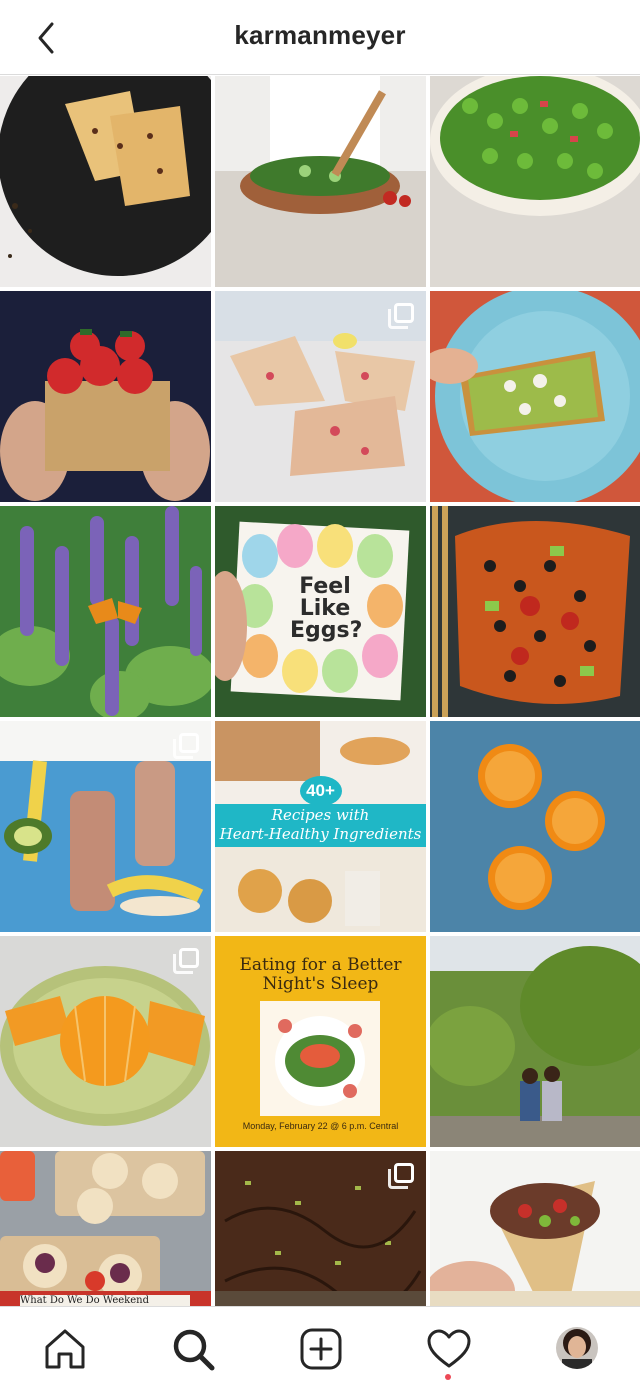 The image size is (640, 1386). What do you see at coordinates (320, 1228) in the screenshot?
I see `post-tile-chocolate-bark` at bounding box center [320, 1228].